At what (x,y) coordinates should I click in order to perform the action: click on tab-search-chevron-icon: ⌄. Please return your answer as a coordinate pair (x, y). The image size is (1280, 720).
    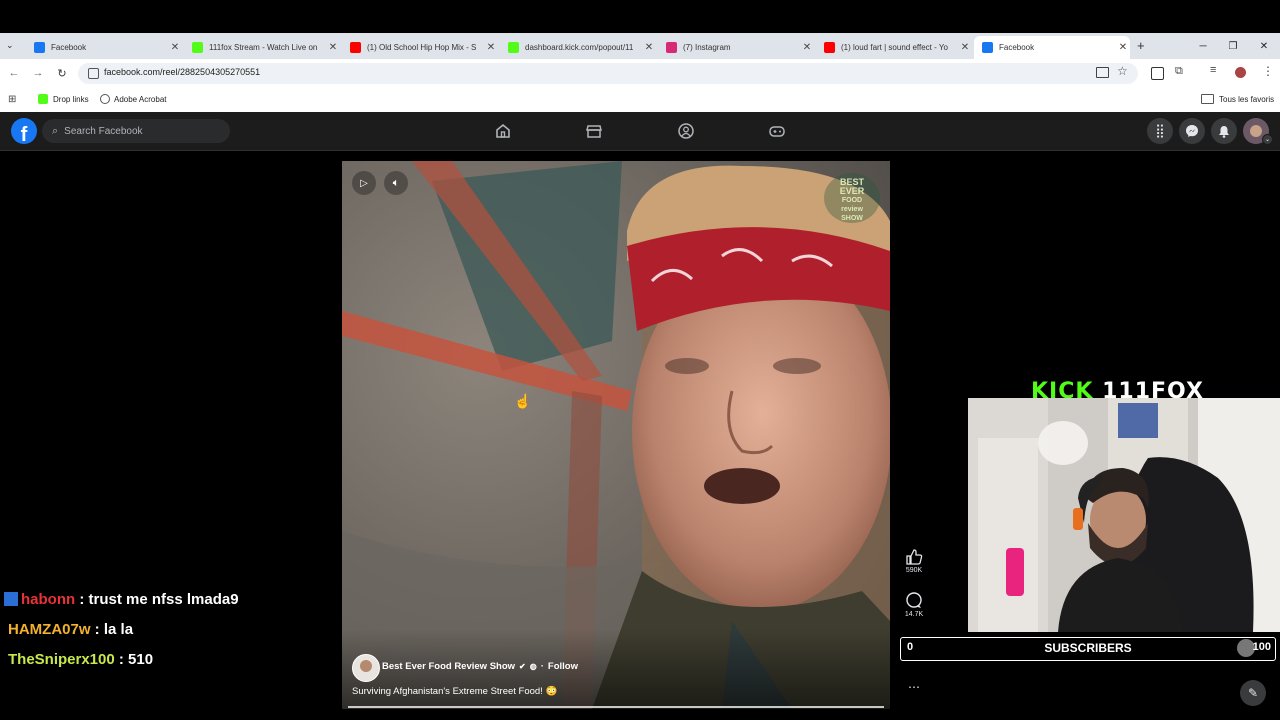
    Looking at the image, I should click on (10, 45).